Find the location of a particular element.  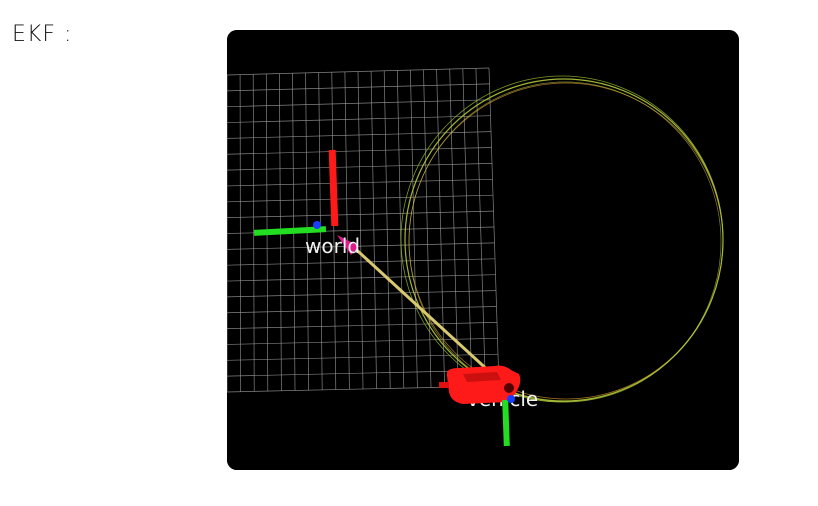

vehicle-bumper is located at coordinates (444, 385).